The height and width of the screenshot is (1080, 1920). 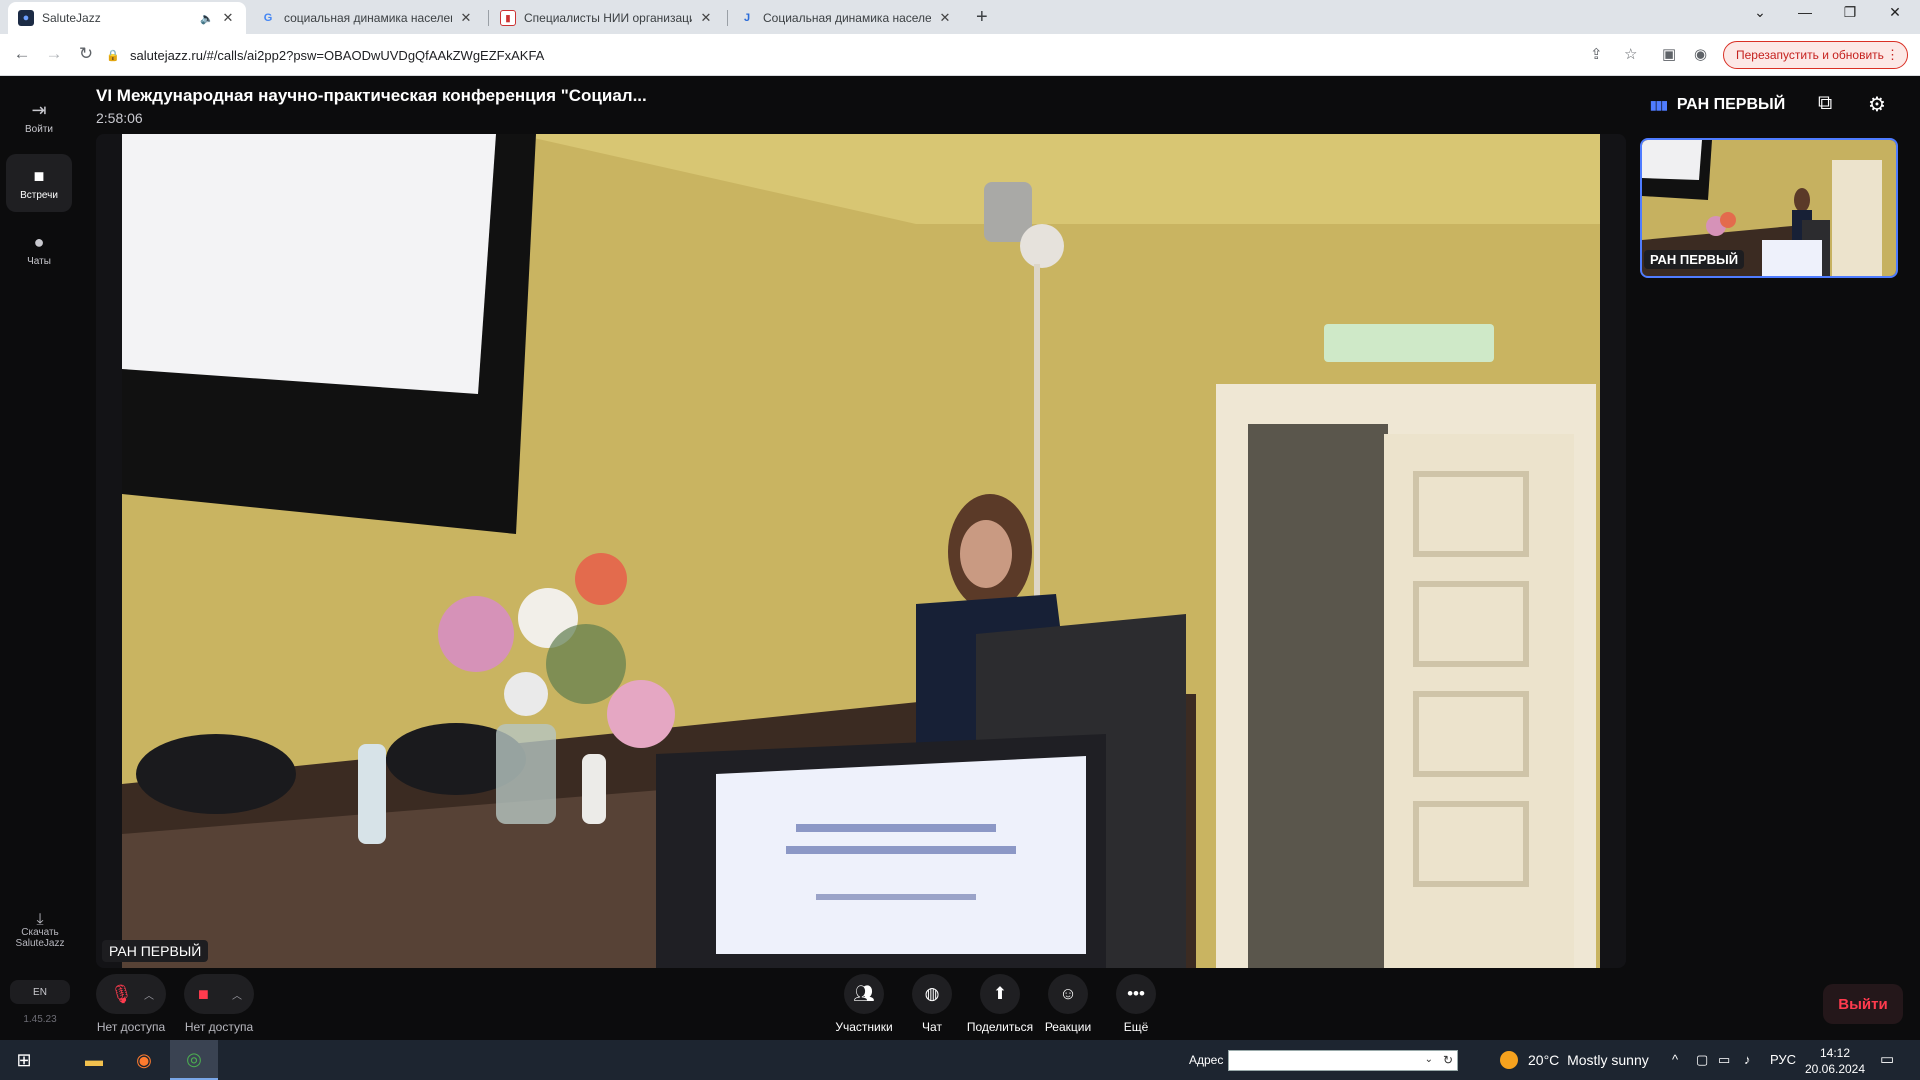 I want to click on chrome-icon: ◎, so click(x=194, y=1060).